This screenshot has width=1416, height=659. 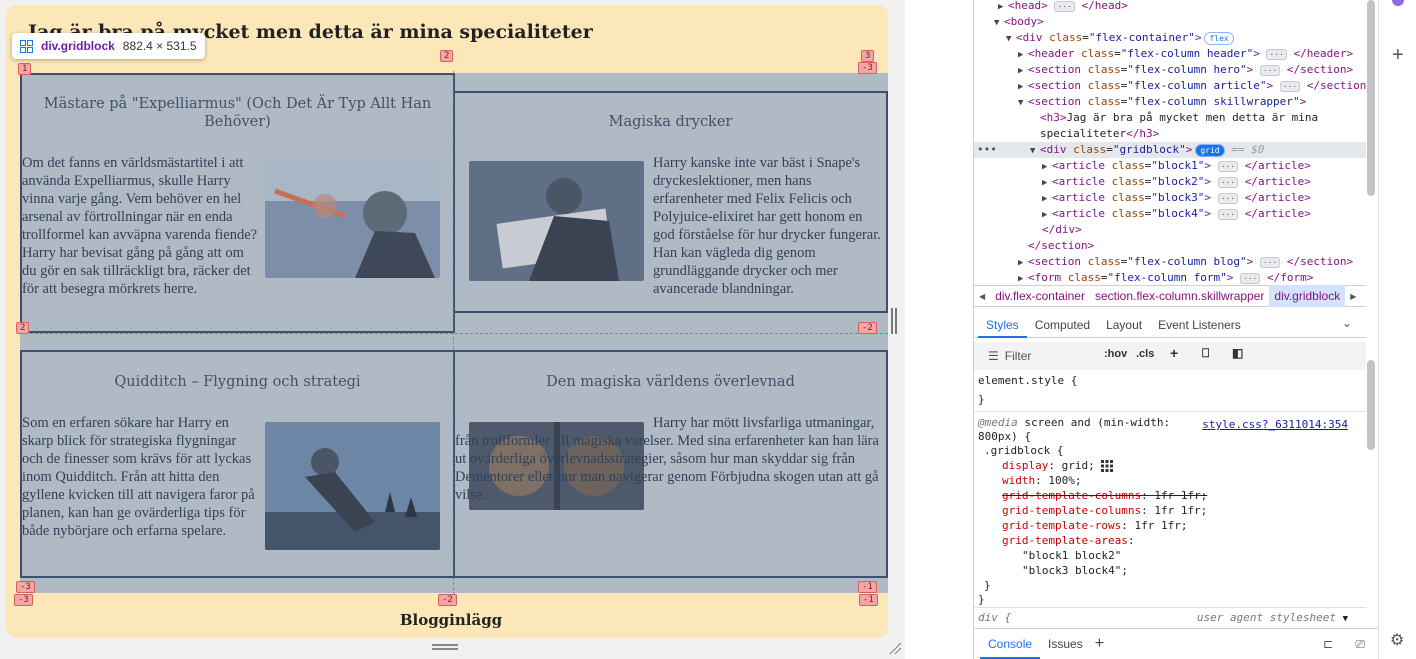 I want to click on breadcrumb-left-icon: ◀, so click(x=982, y=296).